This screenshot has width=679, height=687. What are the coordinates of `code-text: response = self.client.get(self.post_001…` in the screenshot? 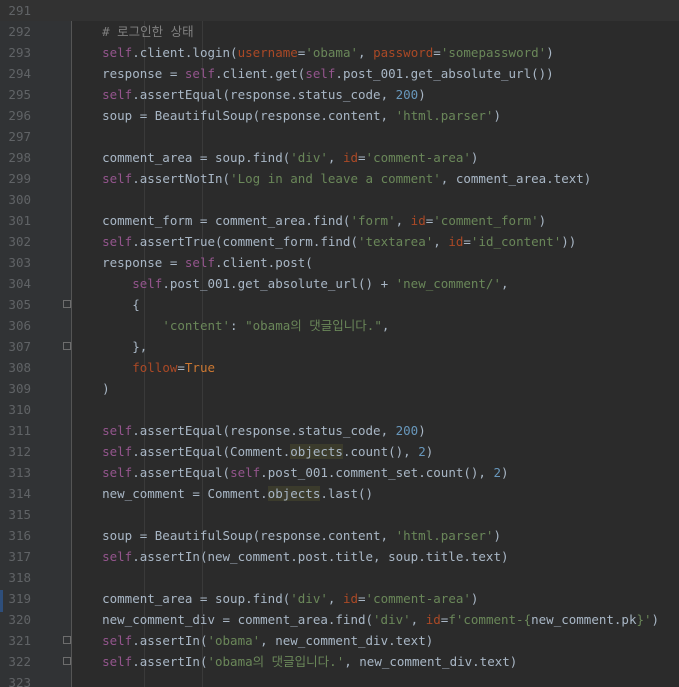 It's located at (313, 73).